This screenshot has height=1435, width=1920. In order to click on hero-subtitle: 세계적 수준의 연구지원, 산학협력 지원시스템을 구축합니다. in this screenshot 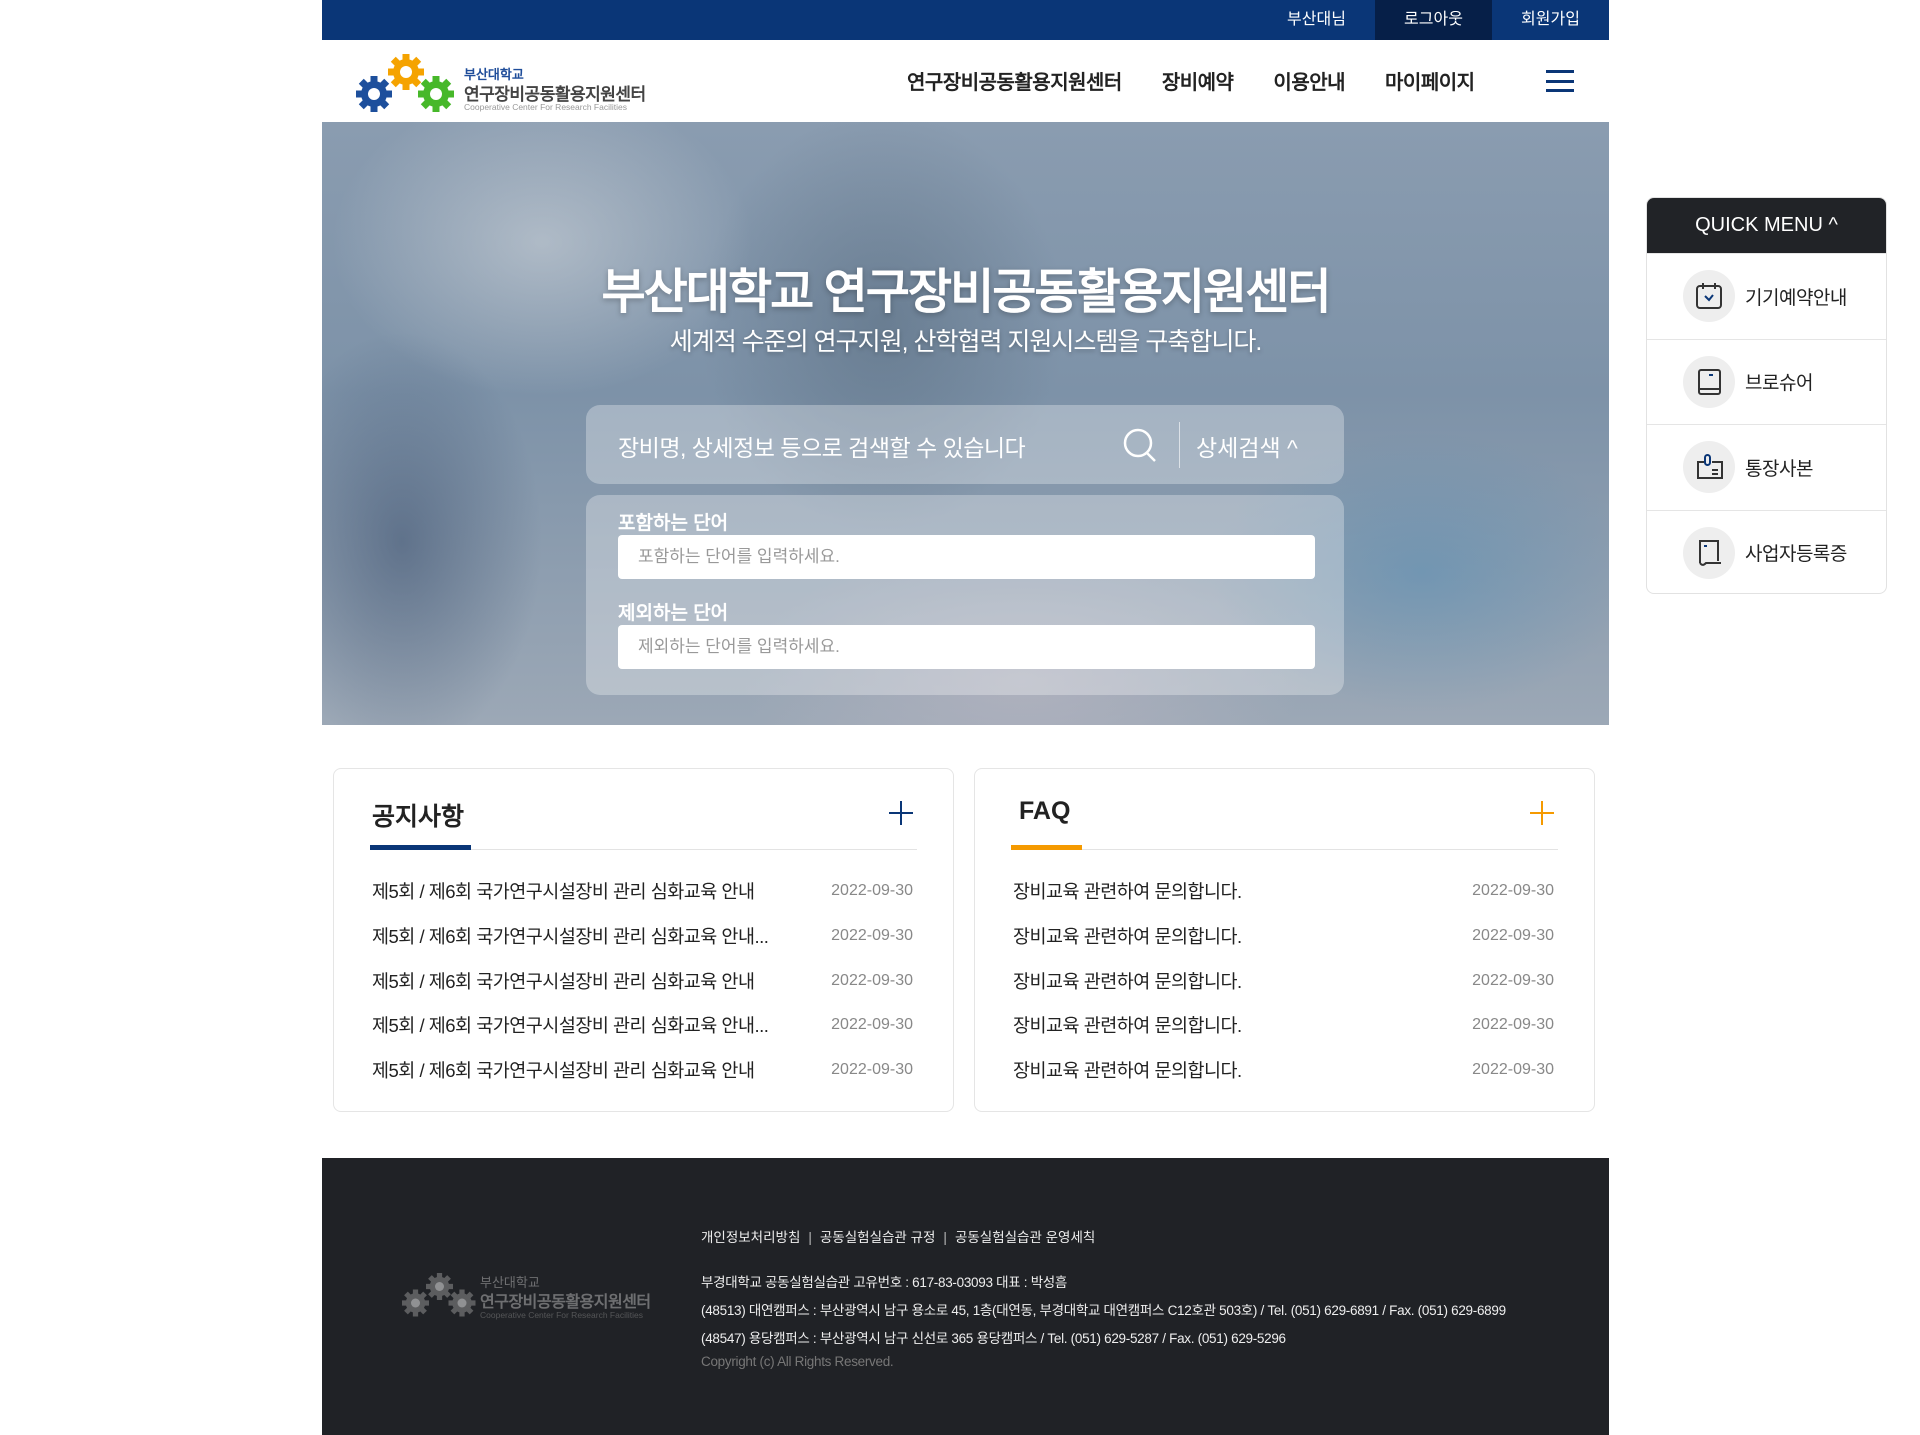, I will do `click(966, 342)`.